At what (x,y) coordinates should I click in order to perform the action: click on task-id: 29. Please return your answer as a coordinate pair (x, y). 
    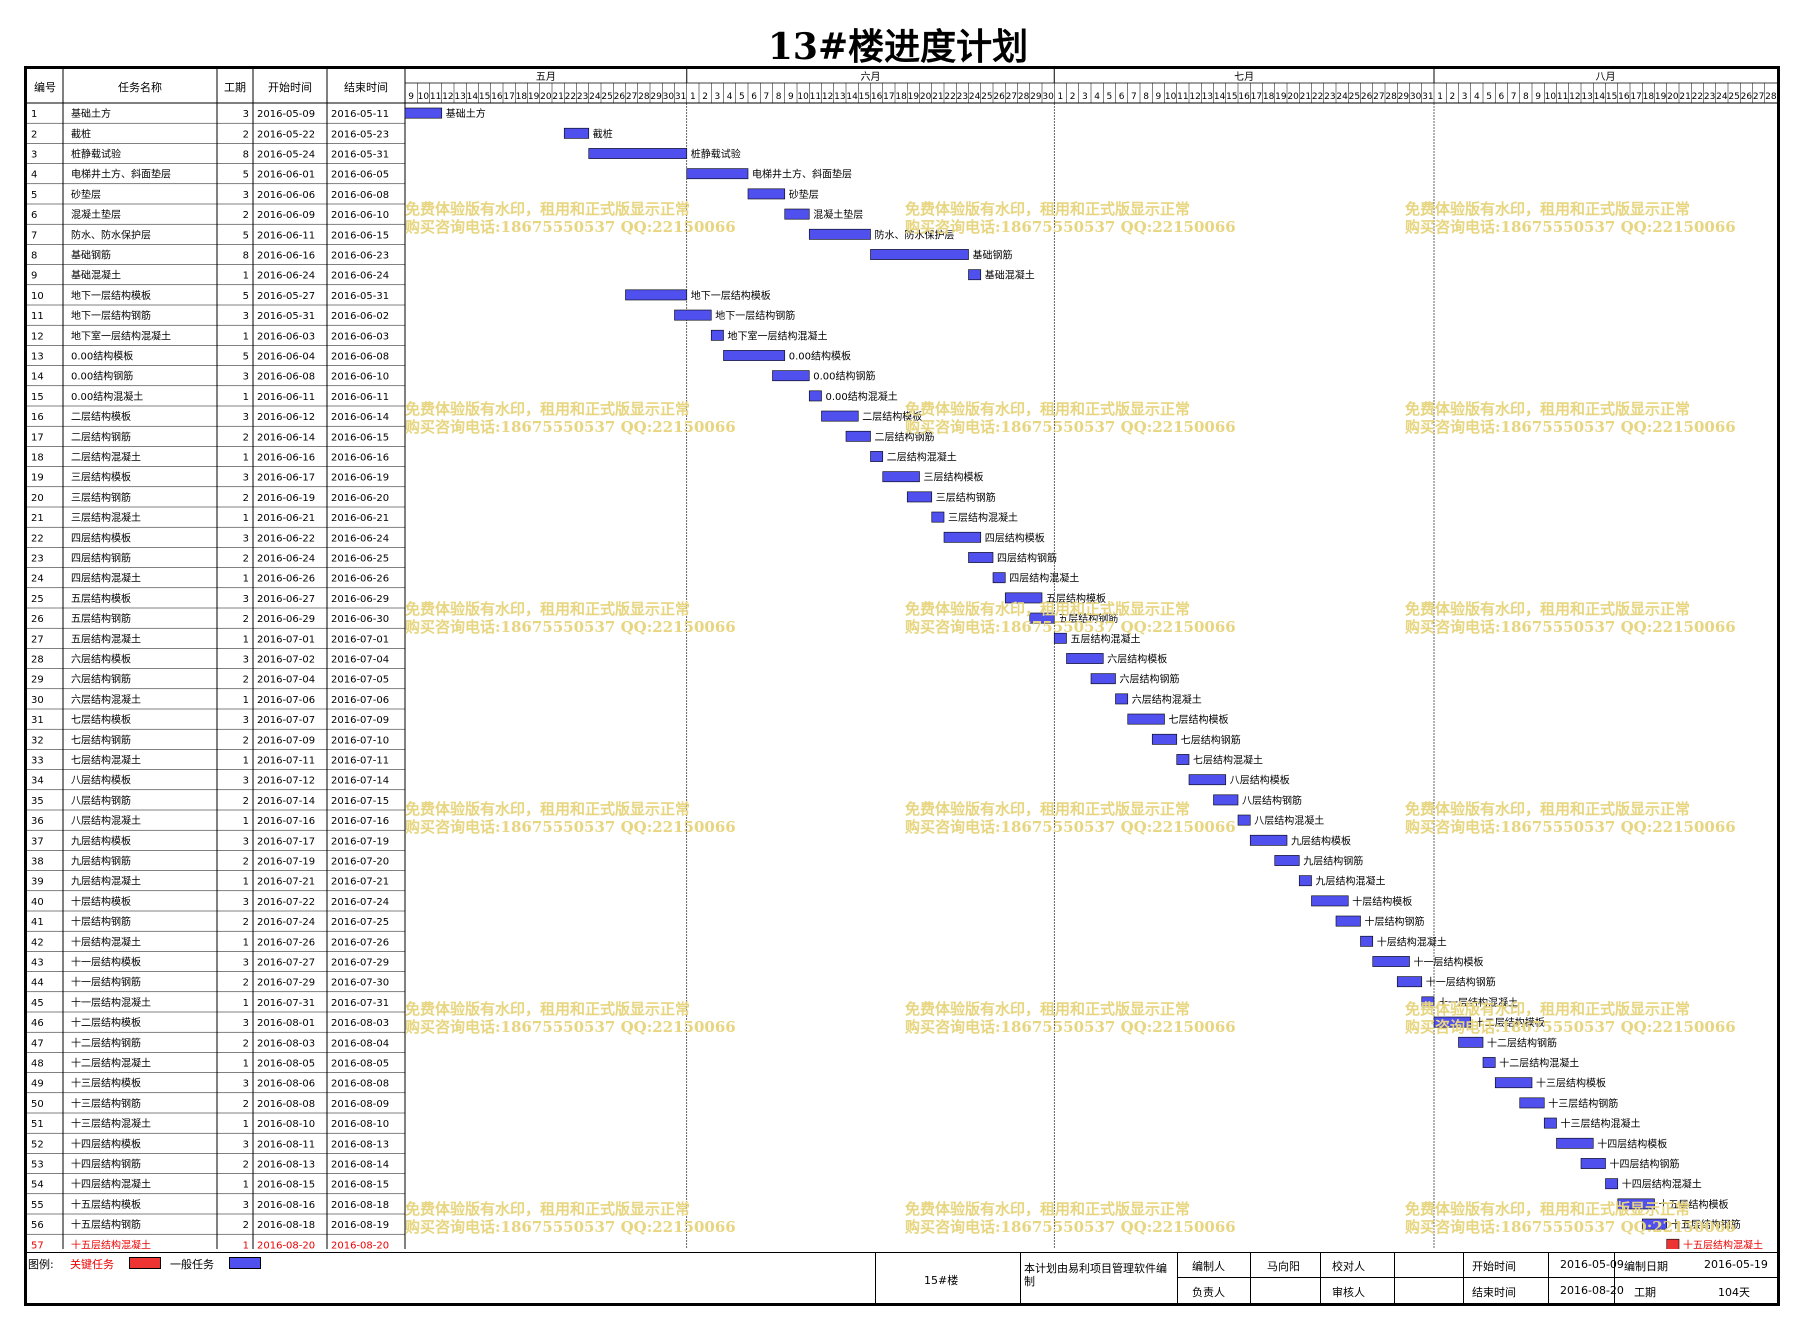
    Looking at the image, I should click on (37, 680).